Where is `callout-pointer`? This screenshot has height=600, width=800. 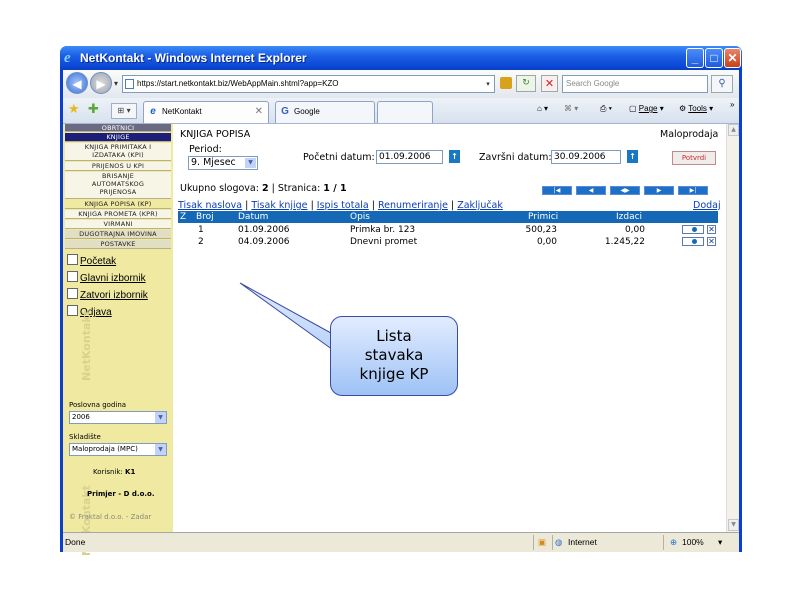 callout-pointer is located at coordinates (290, 319).